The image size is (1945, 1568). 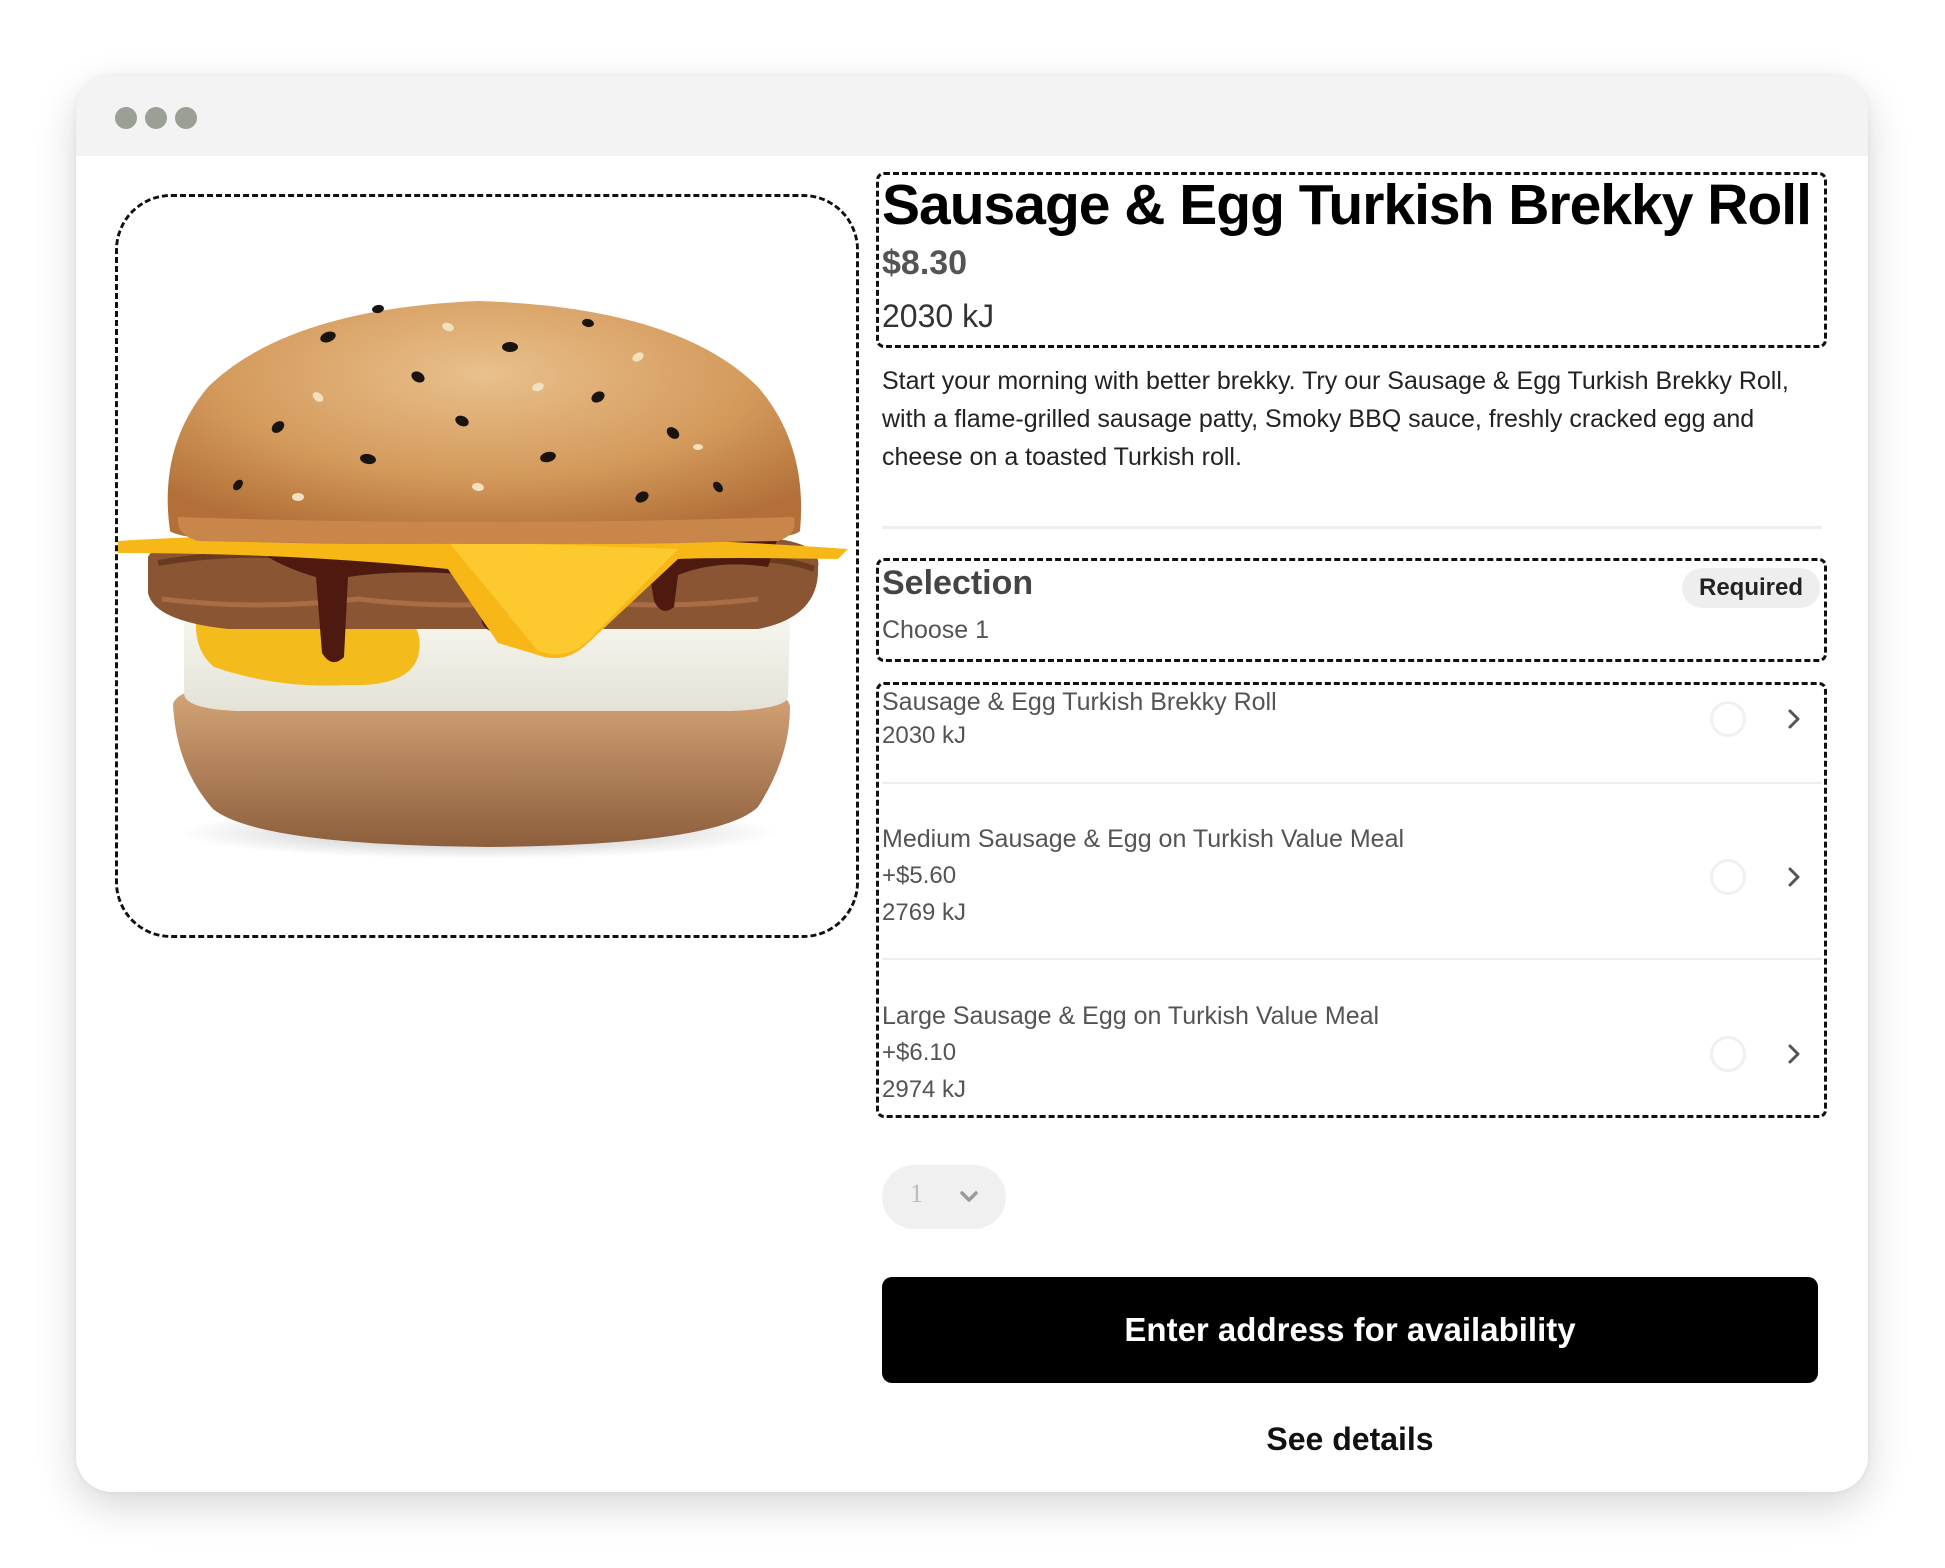 What do you see at coordinates (1347, 205) in the screenshot?
I see `product-title: Sausage & Egg Turkish Brekky Roll` at bounding box center [1347, 205].